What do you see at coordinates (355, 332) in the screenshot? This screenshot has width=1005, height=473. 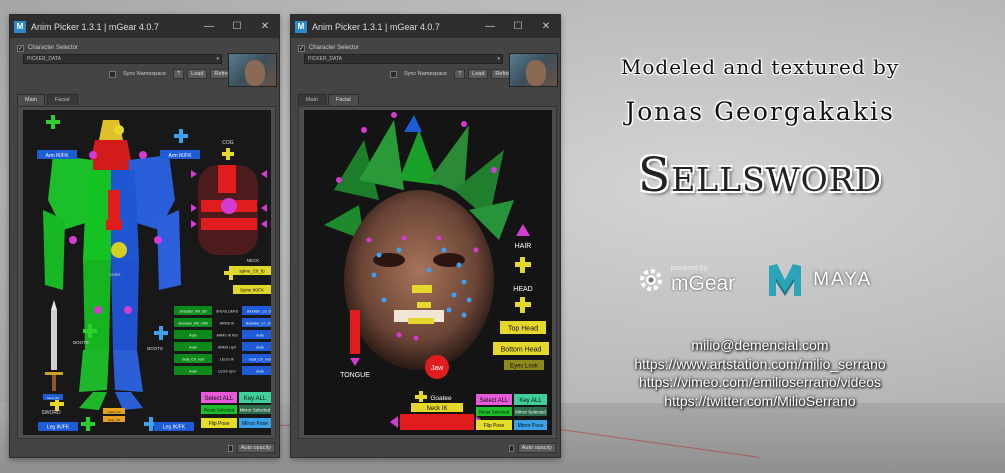 I see `tongue-ctrl` at bounding box center [355, 332].